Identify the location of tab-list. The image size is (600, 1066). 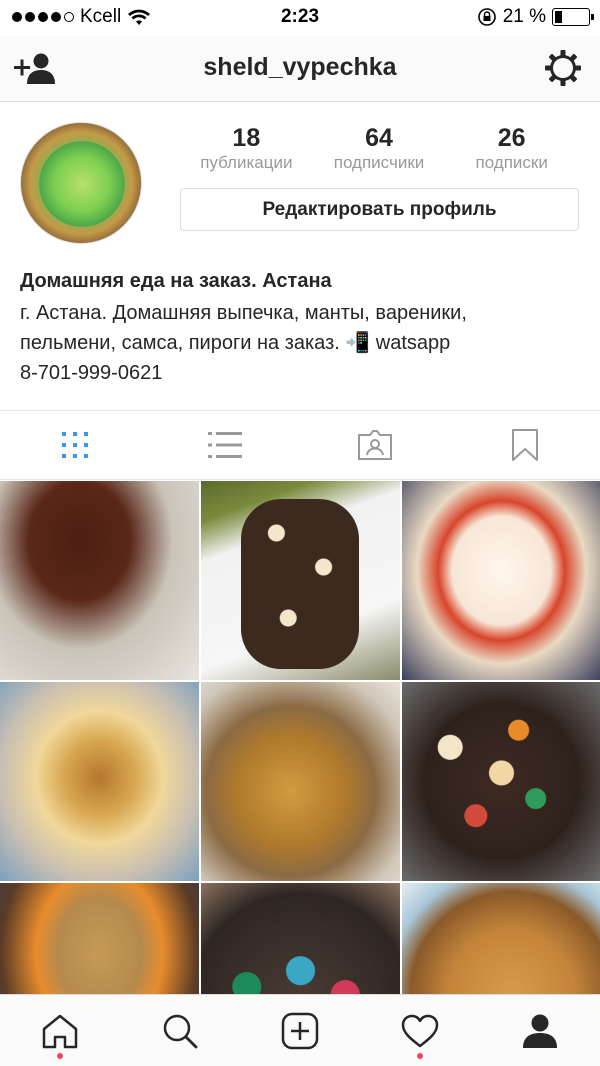
(225, 445).